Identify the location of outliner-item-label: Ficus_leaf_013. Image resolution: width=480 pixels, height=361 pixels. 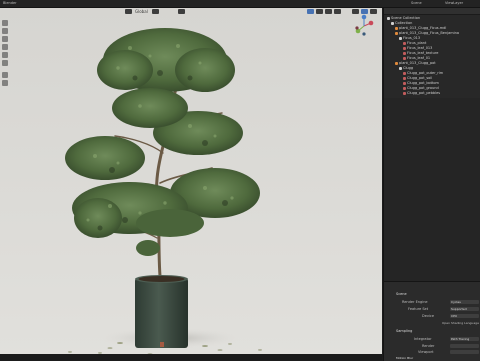
(420, 48).